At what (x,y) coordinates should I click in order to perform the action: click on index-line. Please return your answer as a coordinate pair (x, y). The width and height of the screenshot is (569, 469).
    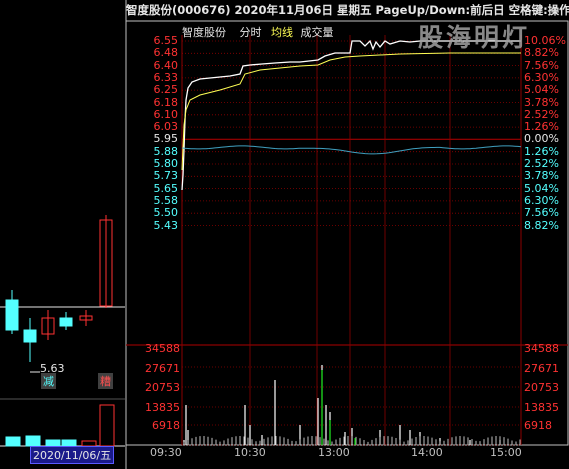
    Looking at the image, I should click on (351, 150).